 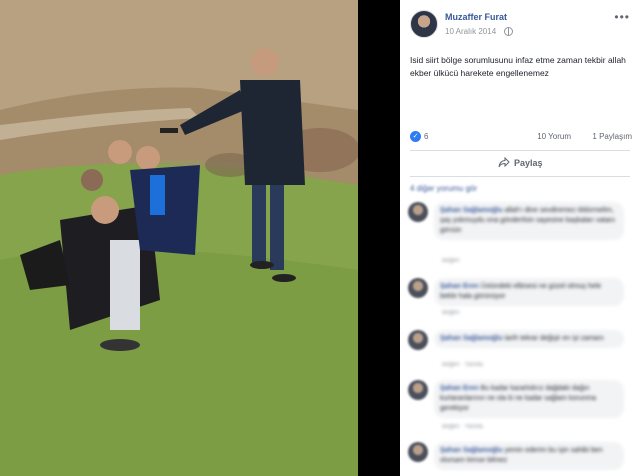 What do you see at coordinates (379, 238) in the screenshot?
I see `photo-gap` at bounding box center [379, 238].